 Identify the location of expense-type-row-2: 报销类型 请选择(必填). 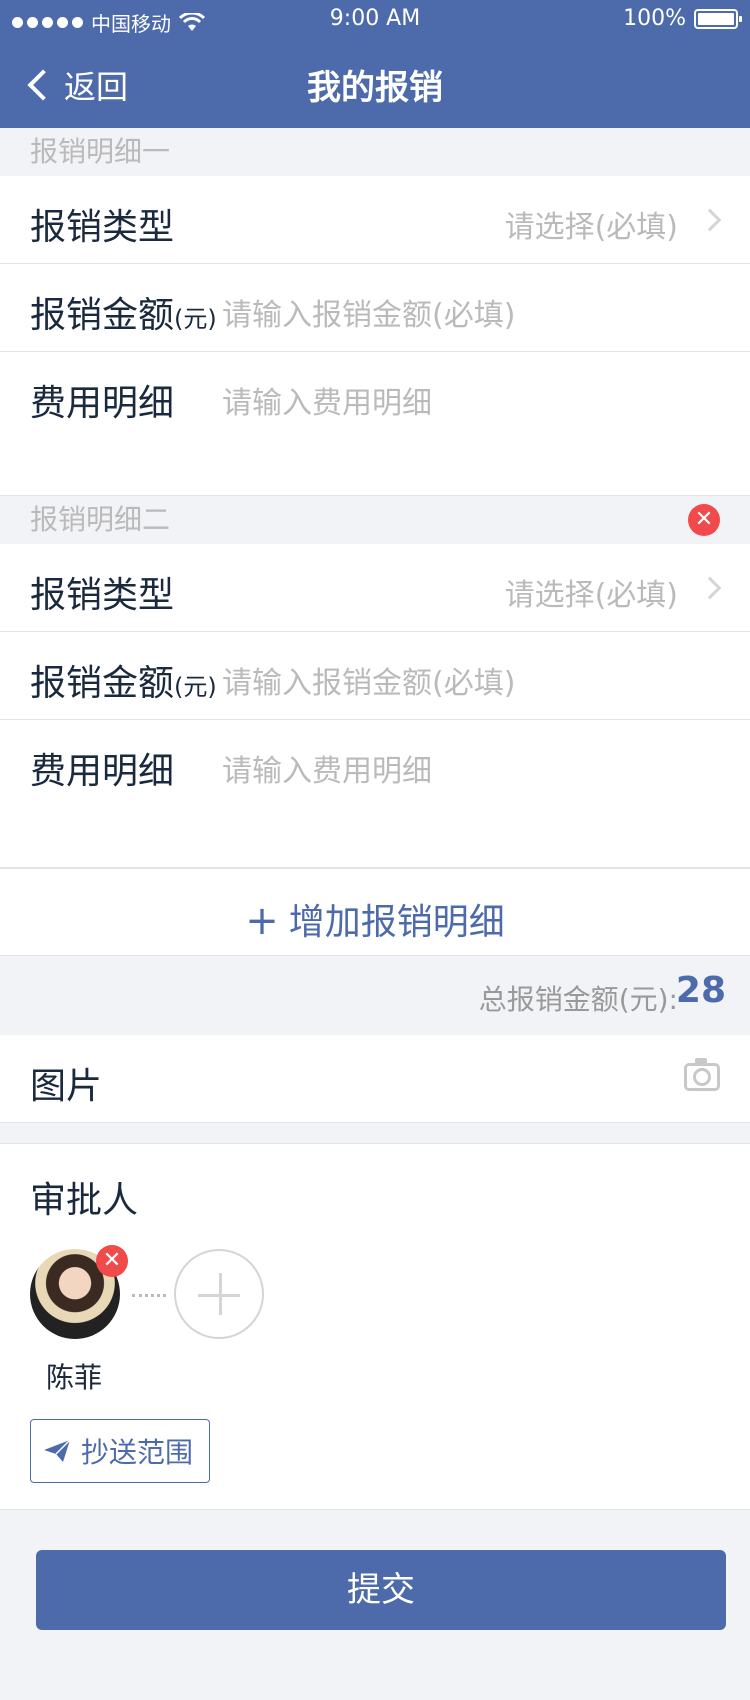
(375, 588).